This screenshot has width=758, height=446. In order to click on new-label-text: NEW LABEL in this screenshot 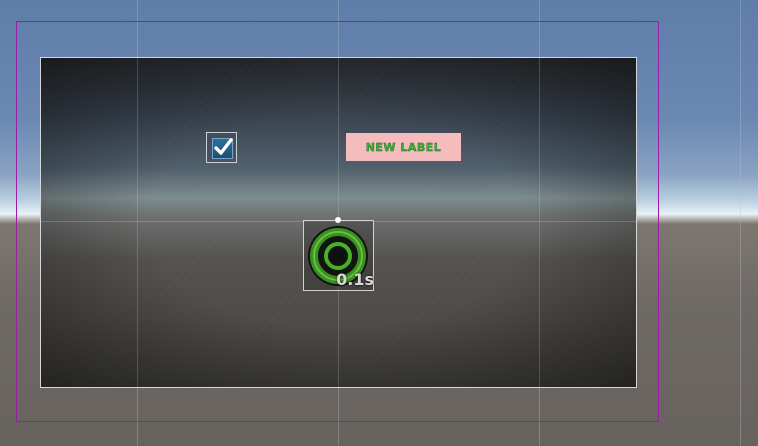, I will do `click(403, 147)`.